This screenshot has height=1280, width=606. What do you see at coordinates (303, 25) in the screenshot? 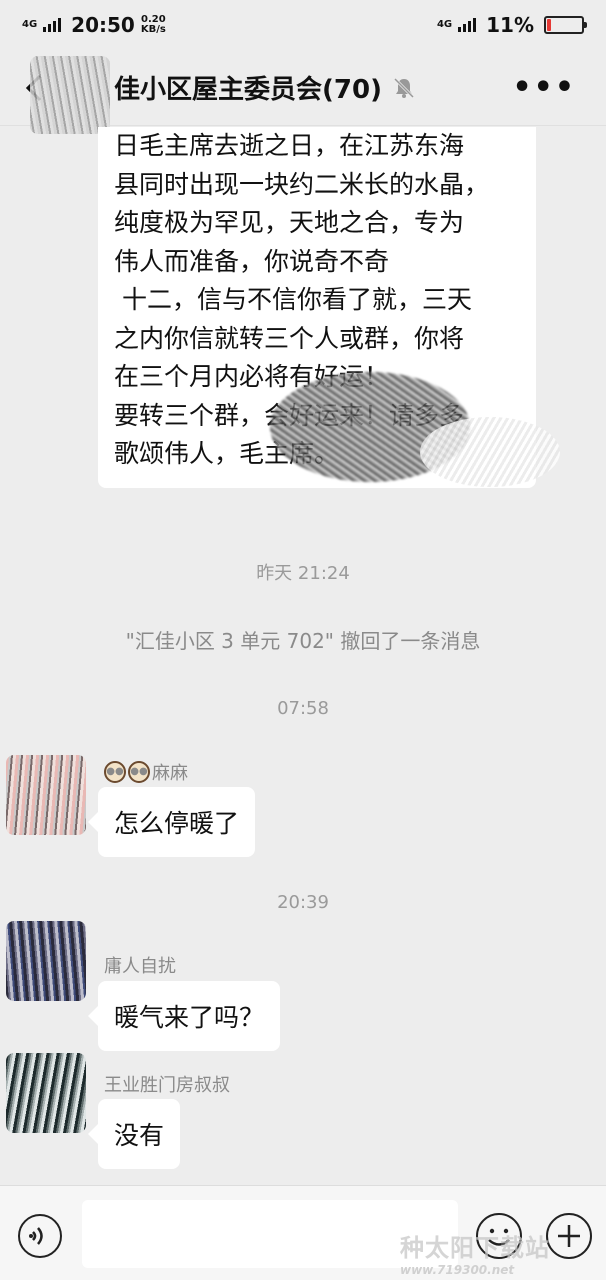
I see `status-bar: 4G 20:50 0.20 KB/s 4G 11%` at bounding box center [303, 25].